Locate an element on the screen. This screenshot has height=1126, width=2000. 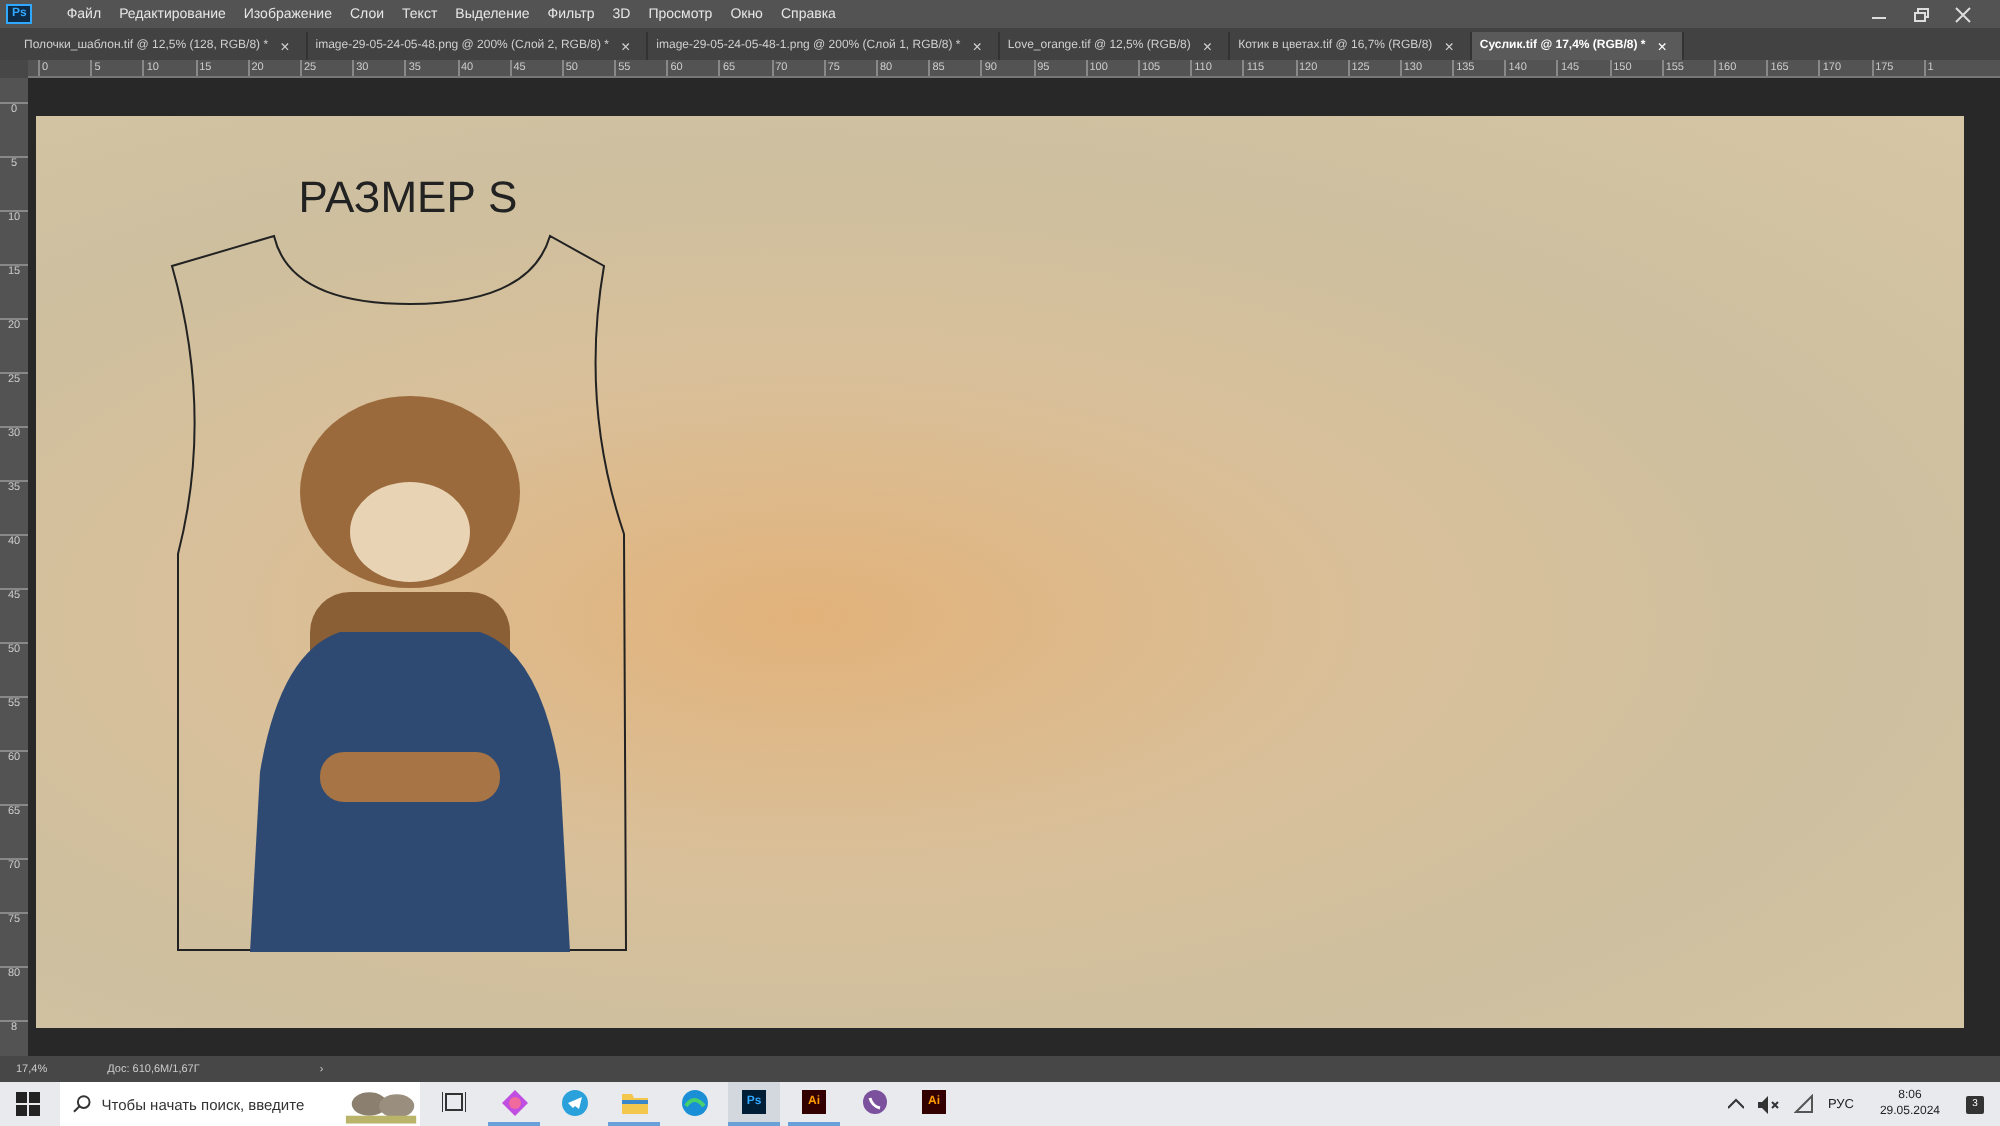
phone-bubble-icon is located at coordinates (874, 1102).